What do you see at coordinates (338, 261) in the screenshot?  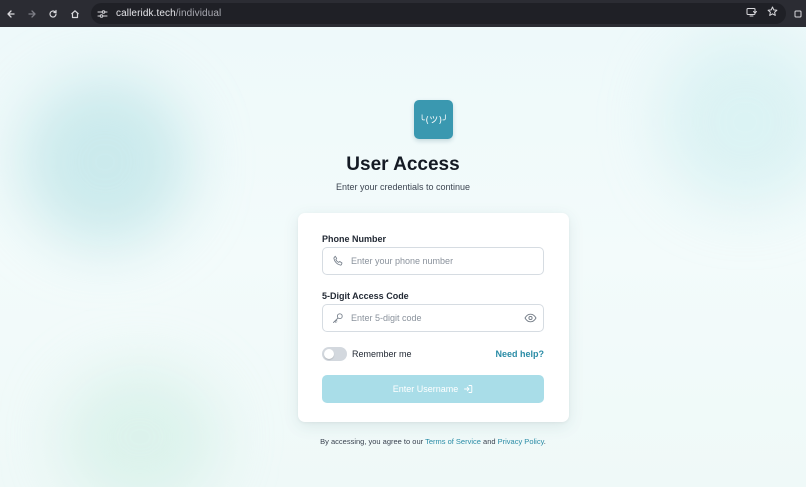 I see `phone-icon` at bounding box center [338, 261].